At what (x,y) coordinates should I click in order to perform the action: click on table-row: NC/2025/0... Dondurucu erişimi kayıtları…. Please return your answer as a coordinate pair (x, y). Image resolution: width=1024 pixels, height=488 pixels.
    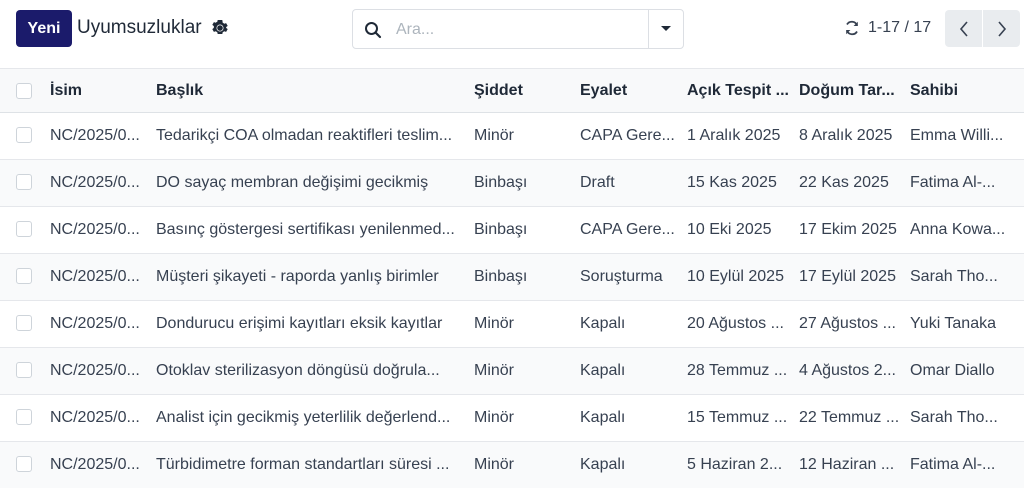
    Looking at the image, I should click on (512, 324).